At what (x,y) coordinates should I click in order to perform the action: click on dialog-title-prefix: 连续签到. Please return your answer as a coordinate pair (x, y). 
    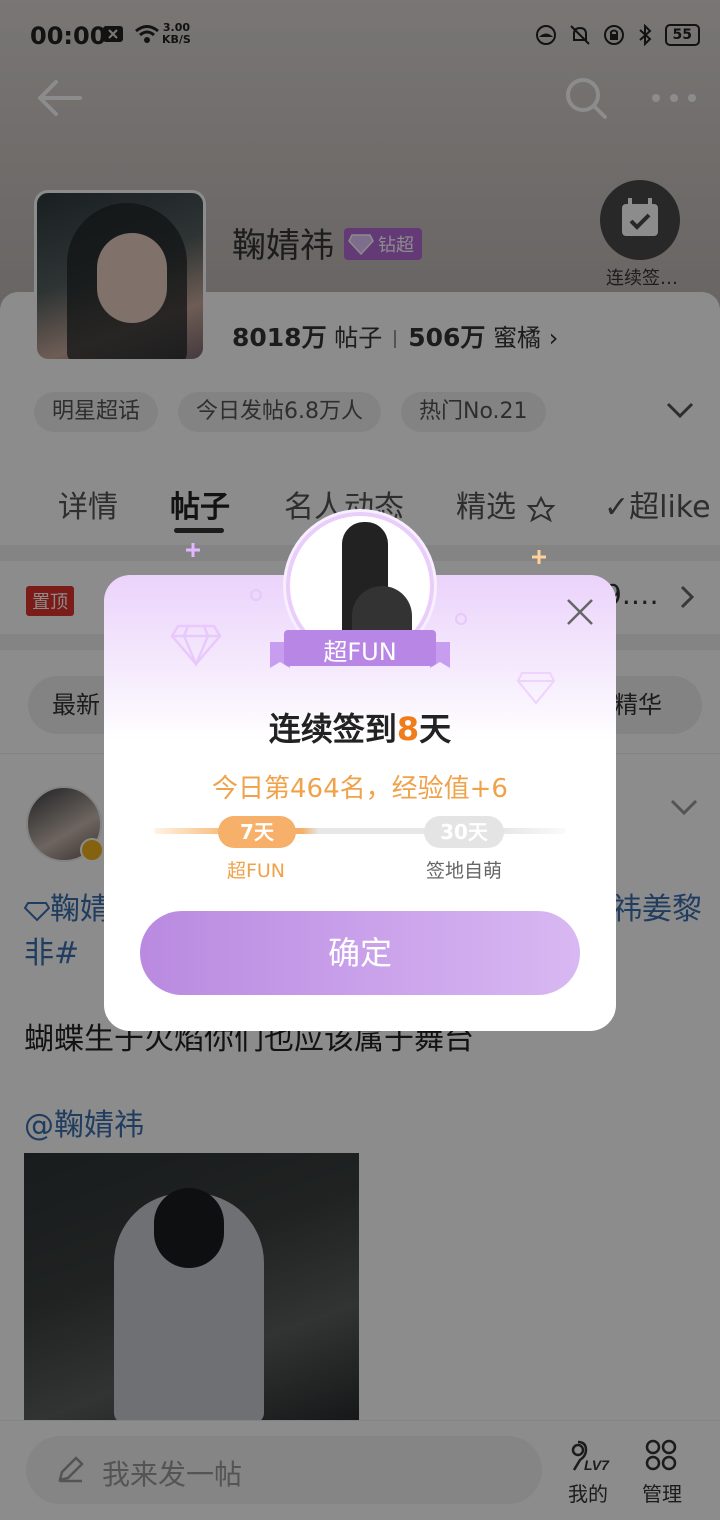
    Looking at the image, I should click on (332, 729).